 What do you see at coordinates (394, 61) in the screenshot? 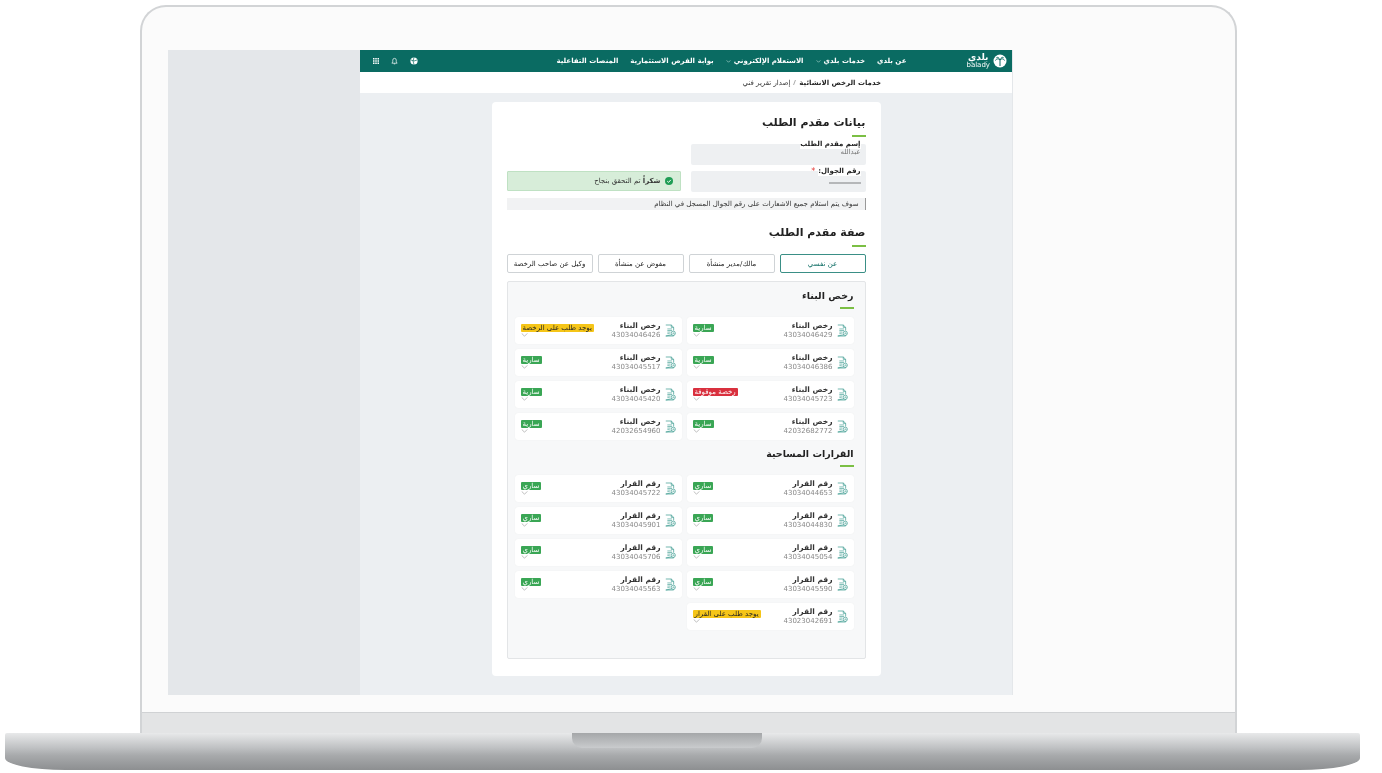
I see `bell-icon` at bounding box center [394, 61].